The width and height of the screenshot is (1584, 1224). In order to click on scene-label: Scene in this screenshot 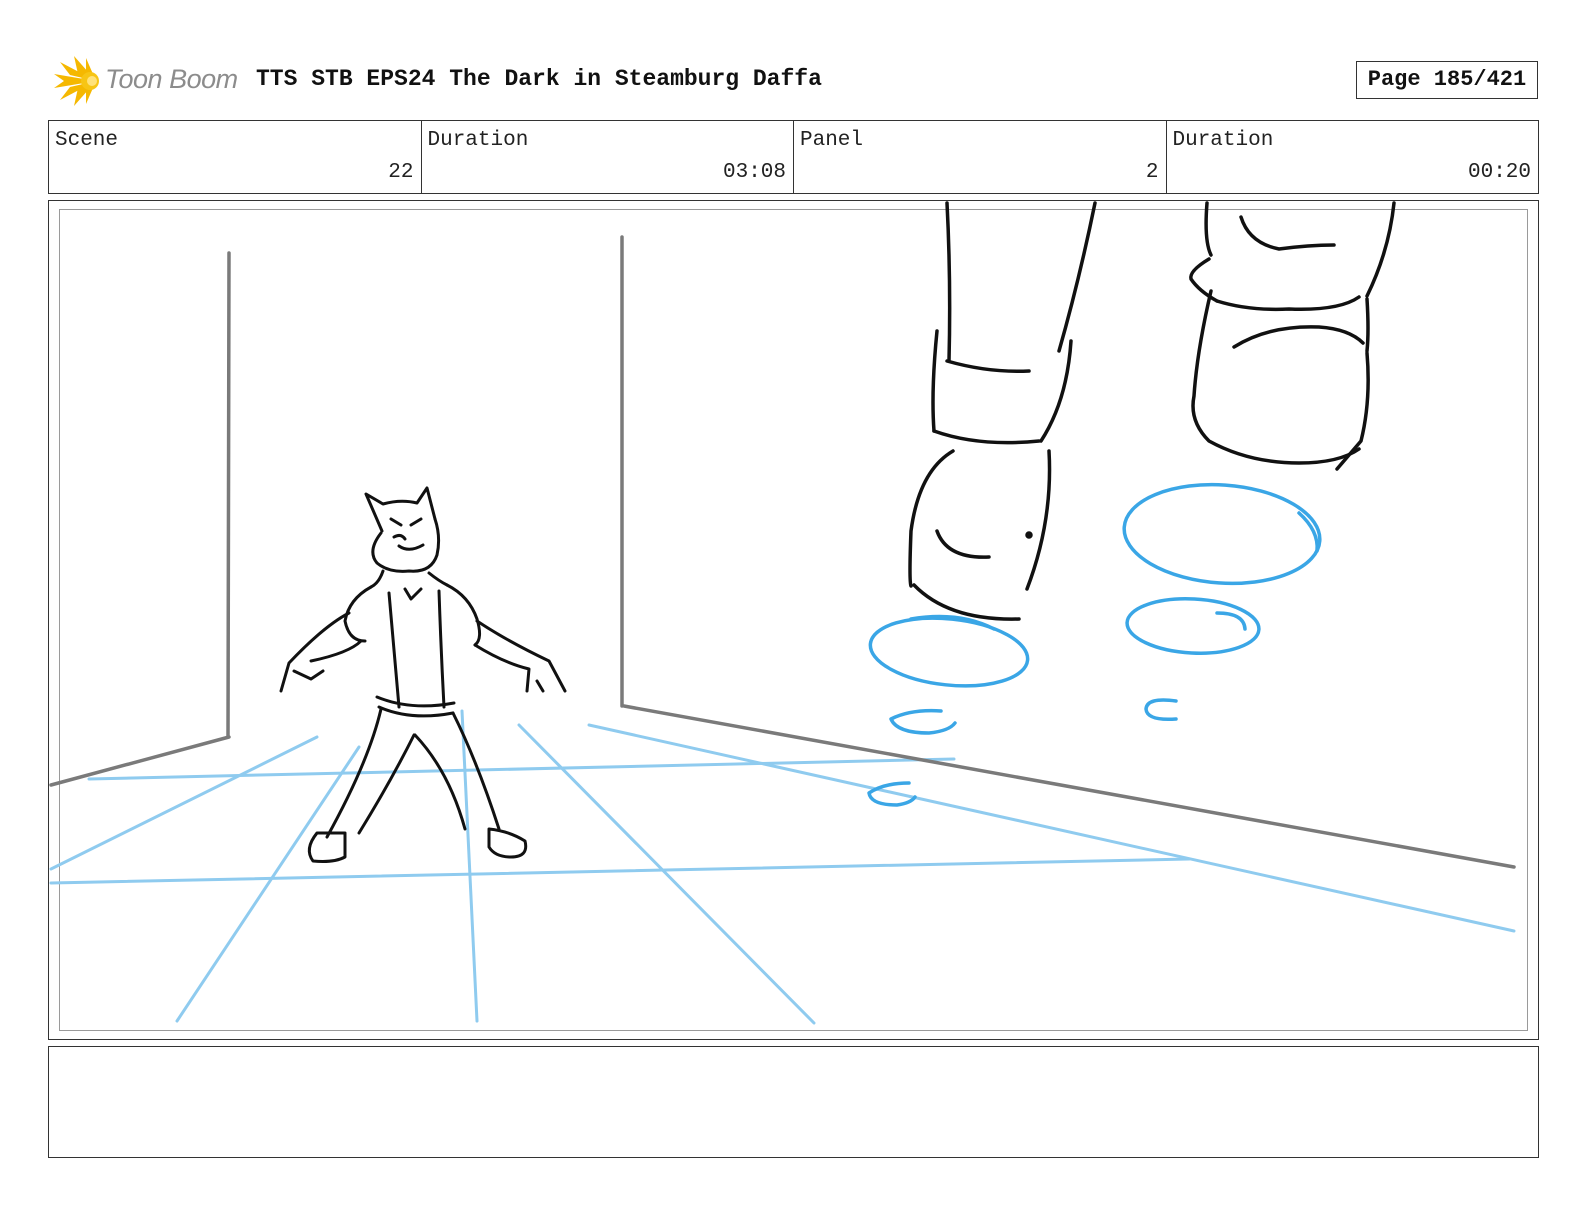, I will do `click(87, 140)`.